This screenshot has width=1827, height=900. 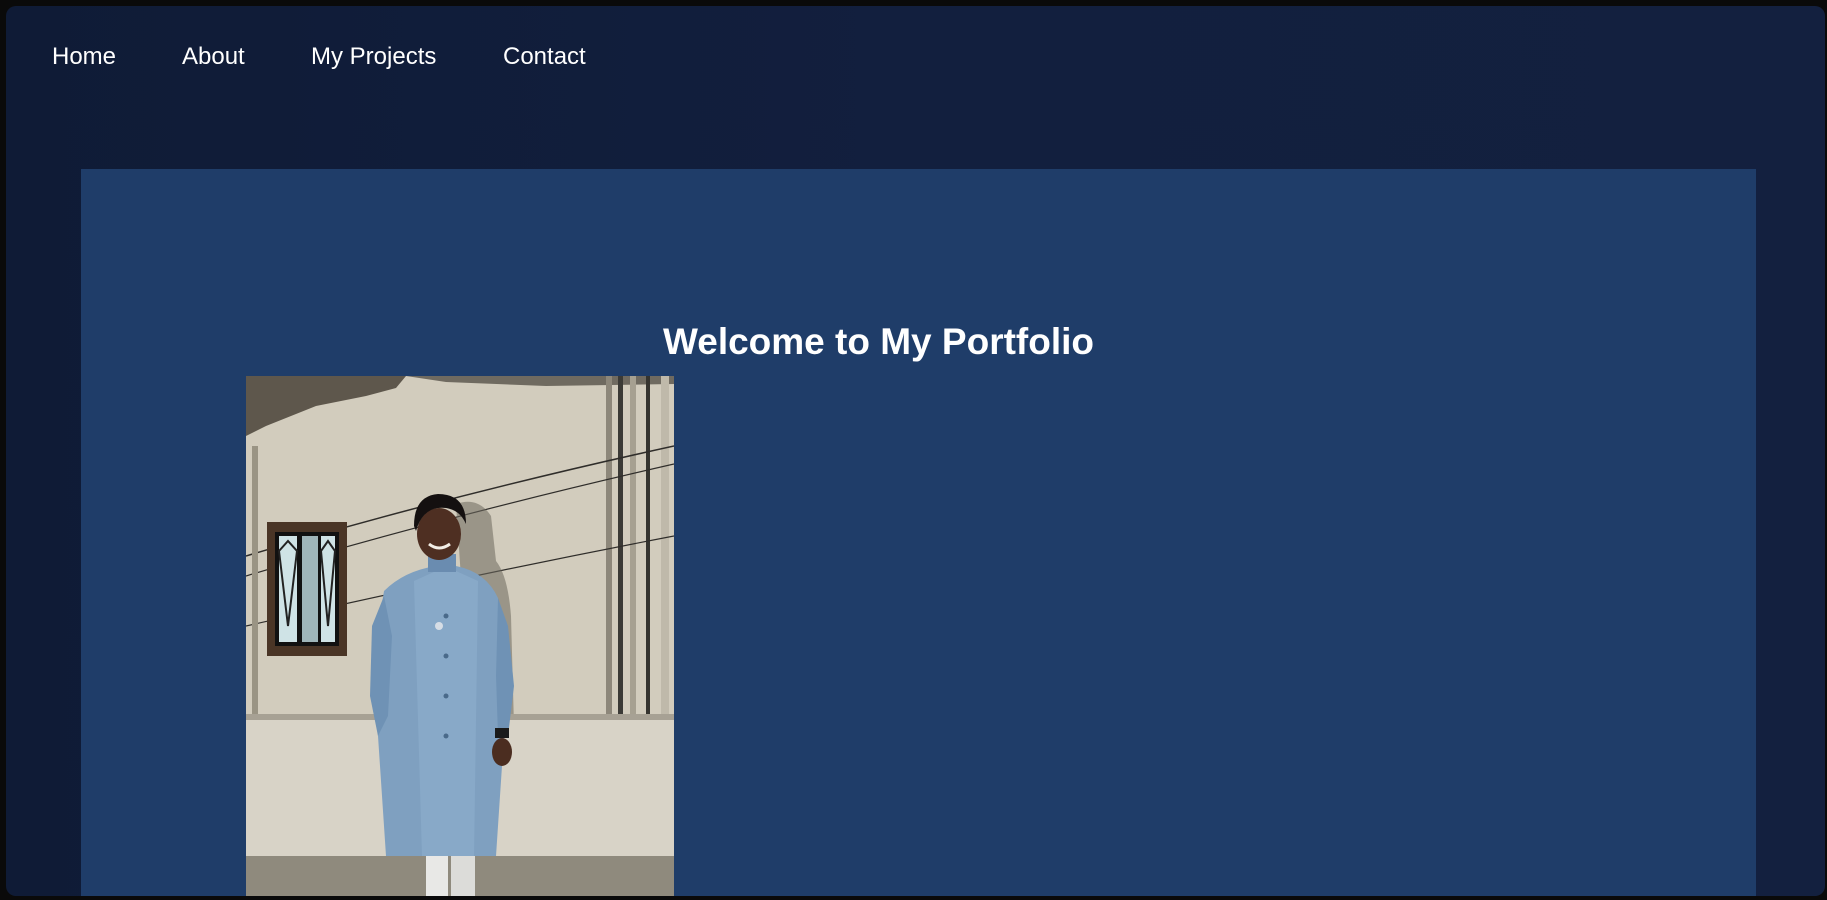 What do you see at coordinates (878, 341) in the screenshot?
I see `hero-title: Welcome to My Portfolio` at bounding box center [878, 341].